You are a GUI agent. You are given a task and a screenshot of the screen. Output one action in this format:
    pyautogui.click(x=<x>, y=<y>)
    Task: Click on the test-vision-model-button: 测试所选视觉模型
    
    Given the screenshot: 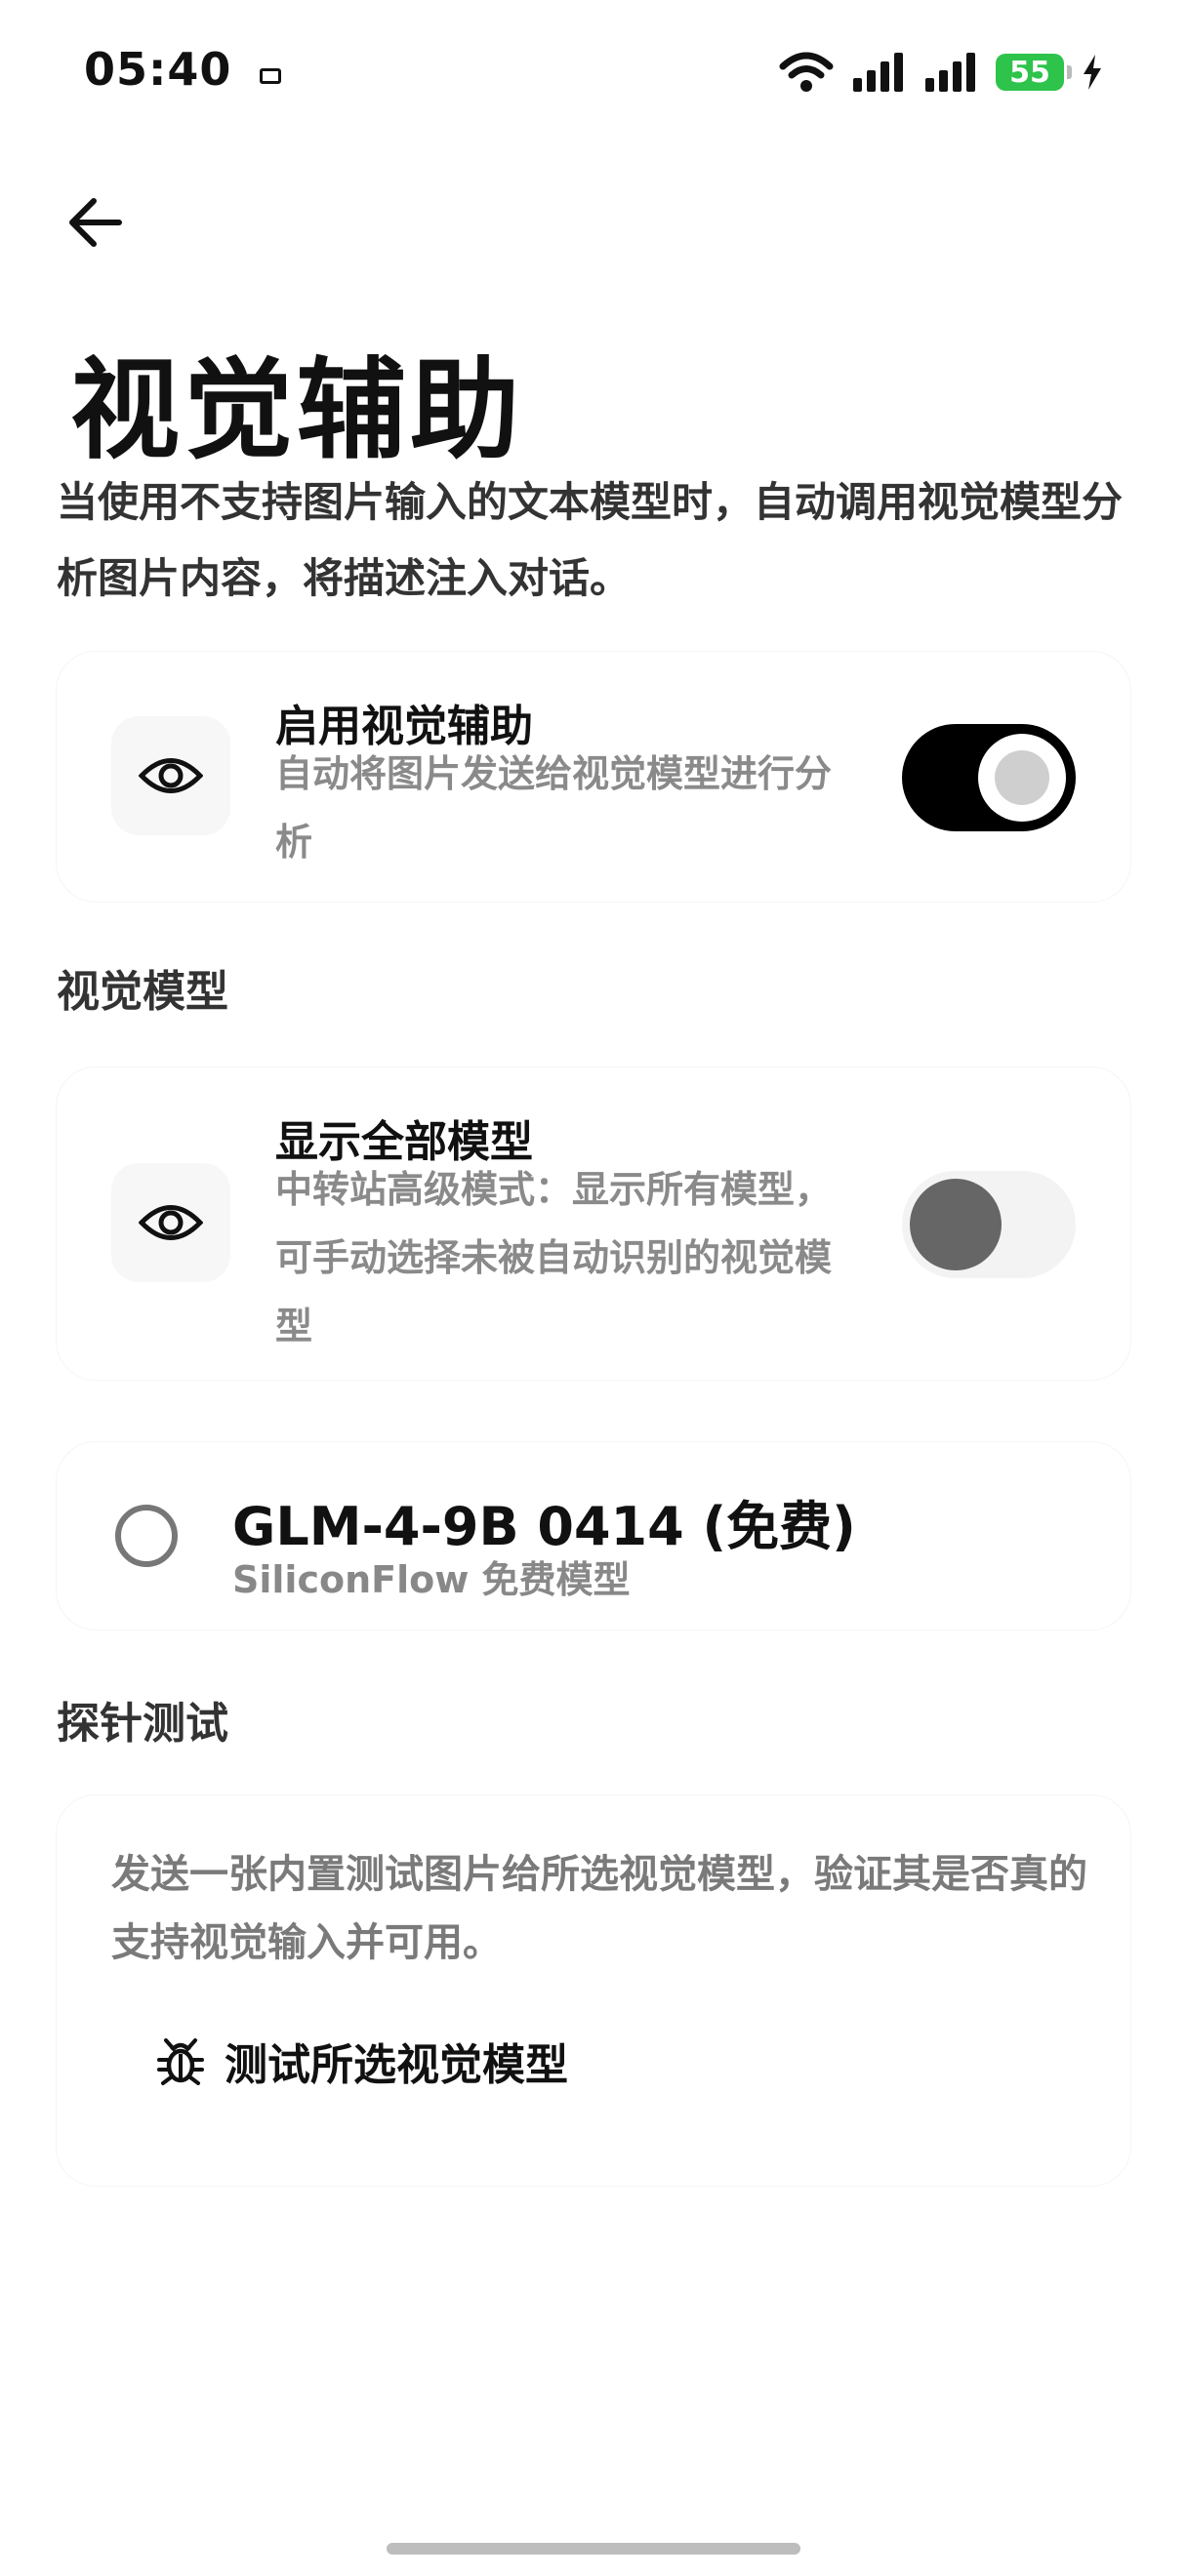 What is the action you would take?
    pyautogui.click(x=361, y=2061)
    